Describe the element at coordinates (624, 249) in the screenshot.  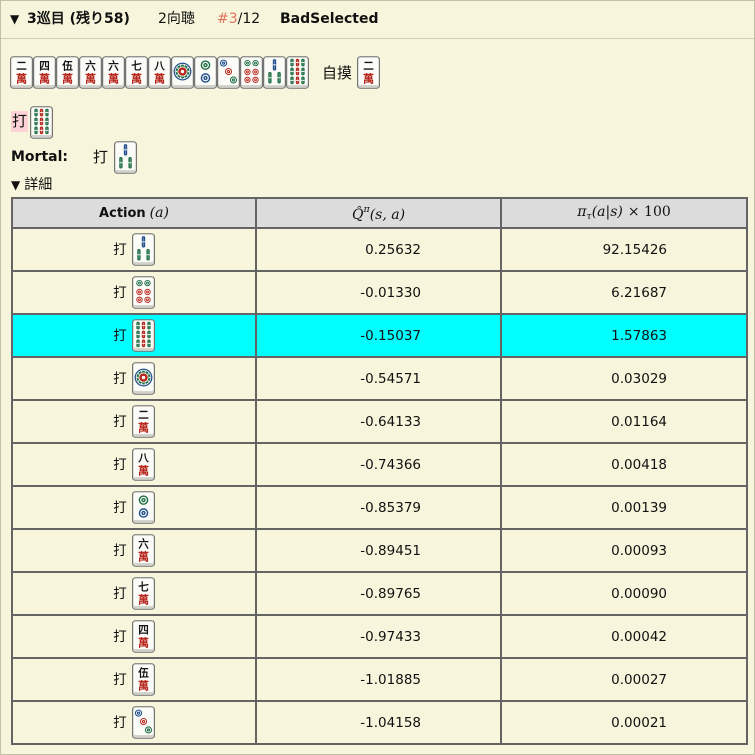
I see `policy-value-cell: 92.15426` at that location.